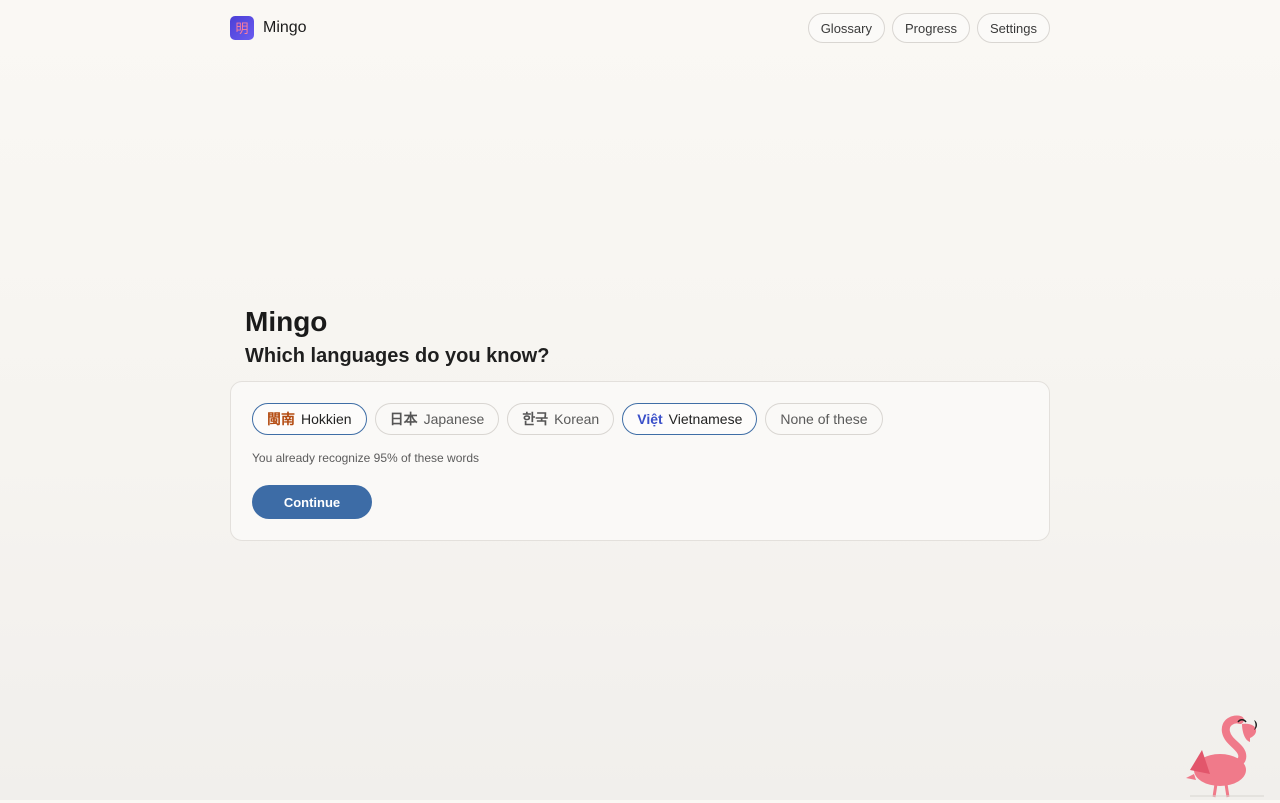 The image size is (1280, 803). I want to click on top-nav: Glossary Progress Settings, so click(928, 28).